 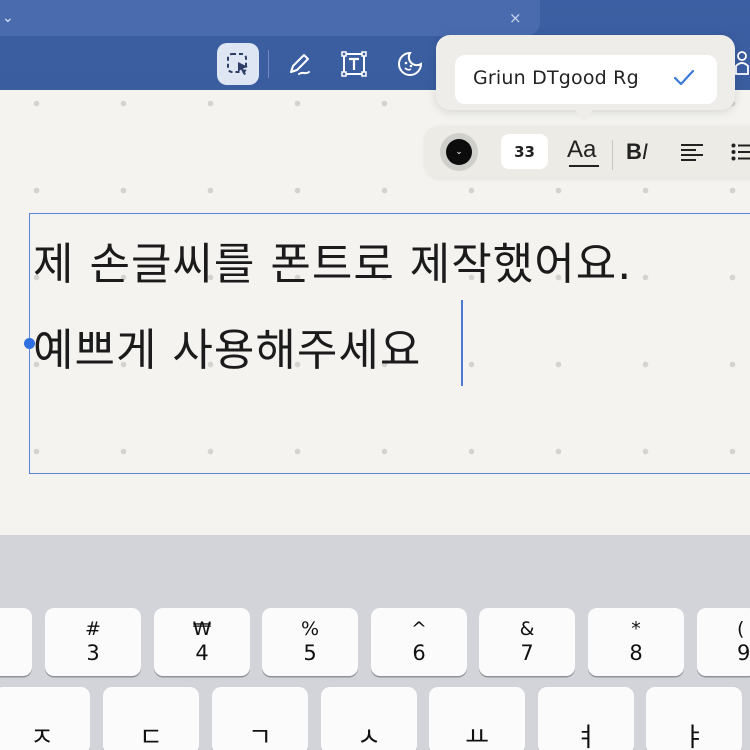 I want to click on italic-label: I, so click(x=645, y=151).